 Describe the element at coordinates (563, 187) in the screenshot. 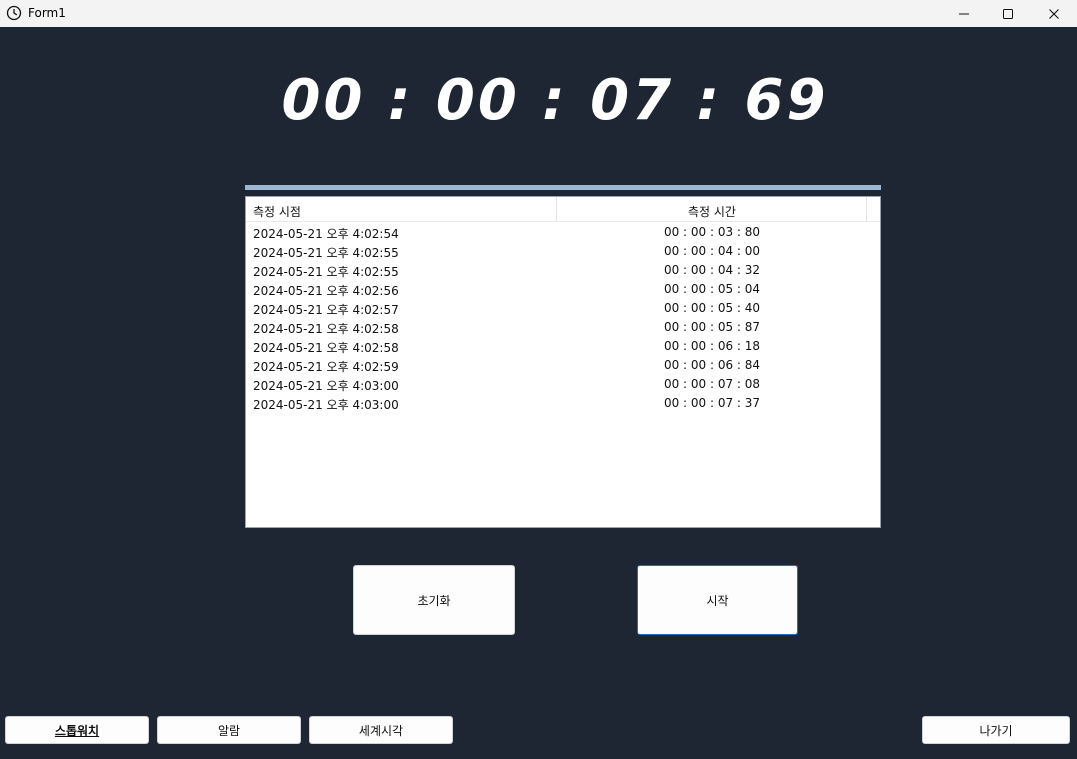

I see `accent-bar` at that location.